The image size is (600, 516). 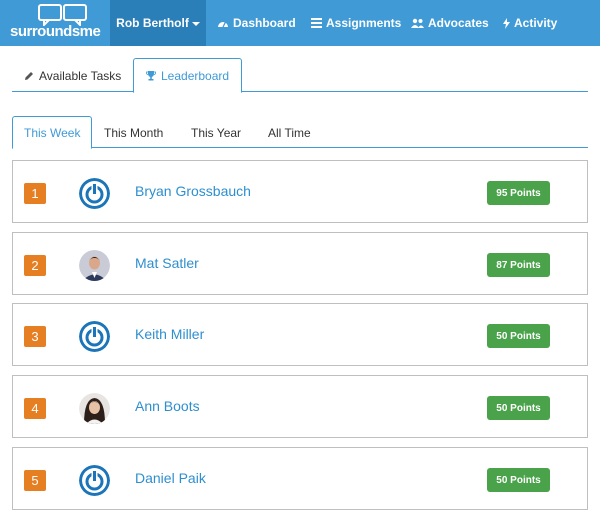 I want to click on tab-this-week-label: This Week, so click(x=52, y=132).